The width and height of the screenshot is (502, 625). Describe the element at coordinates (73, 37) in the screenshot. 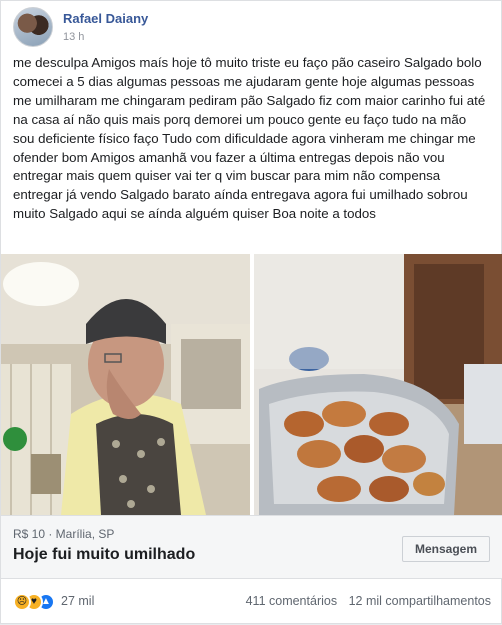

I see `post-timestamp: 13 h` at that location.